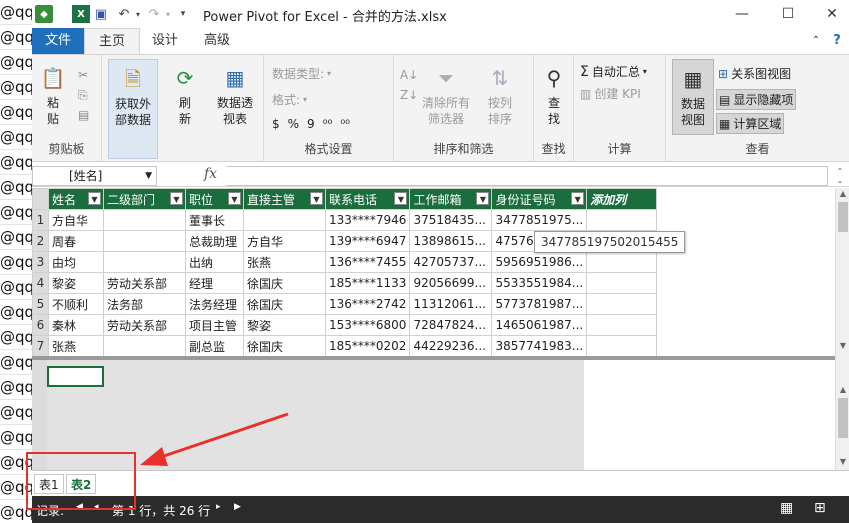 This screenshot has width=849, height=523. I want to click on paste-button: 📋 粘 贴, so click(53, 95).